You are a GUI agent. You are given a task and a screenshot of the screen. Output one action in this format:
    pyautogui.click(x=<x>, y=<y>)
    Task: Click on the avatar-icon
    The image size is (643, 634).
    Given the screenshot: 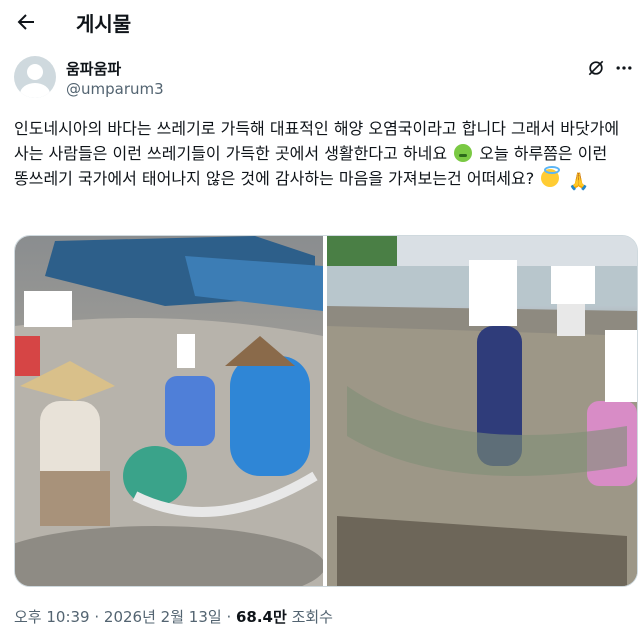 What is the action you would take?
    pyautogui.click(x=35, y=81)
    